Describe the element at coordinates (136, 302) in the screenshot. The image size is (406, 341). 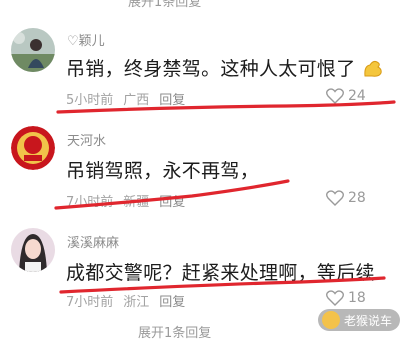
I see `comment-location: 浙江` at that location.